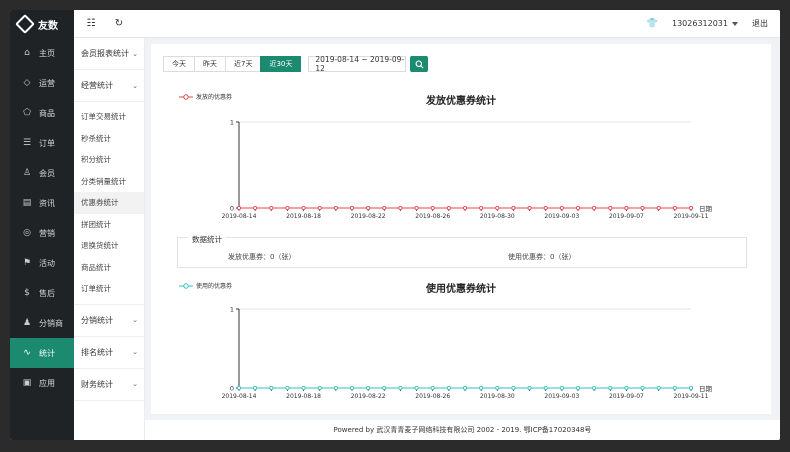  What do you see at coordinates (652, 24) in the screenshot?
I see `shirt-icon: 👕` at bounding box center [652, 24].